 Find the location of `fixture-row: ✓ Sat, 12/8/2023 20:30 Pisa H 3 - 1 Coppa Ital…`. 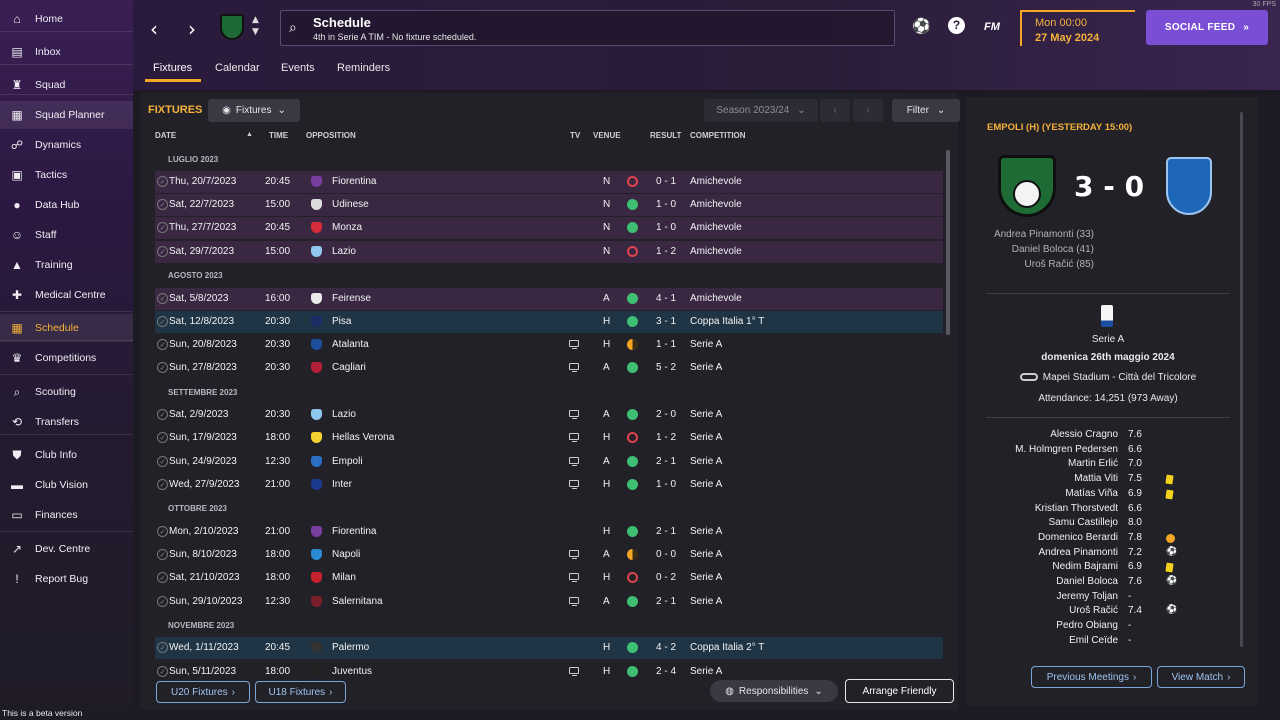

fixture-row: ✓ Sat, 12/8/2023 20:30 Pisa H 3 - 1 Coppa Ital… is located at coordinates (549, 322).